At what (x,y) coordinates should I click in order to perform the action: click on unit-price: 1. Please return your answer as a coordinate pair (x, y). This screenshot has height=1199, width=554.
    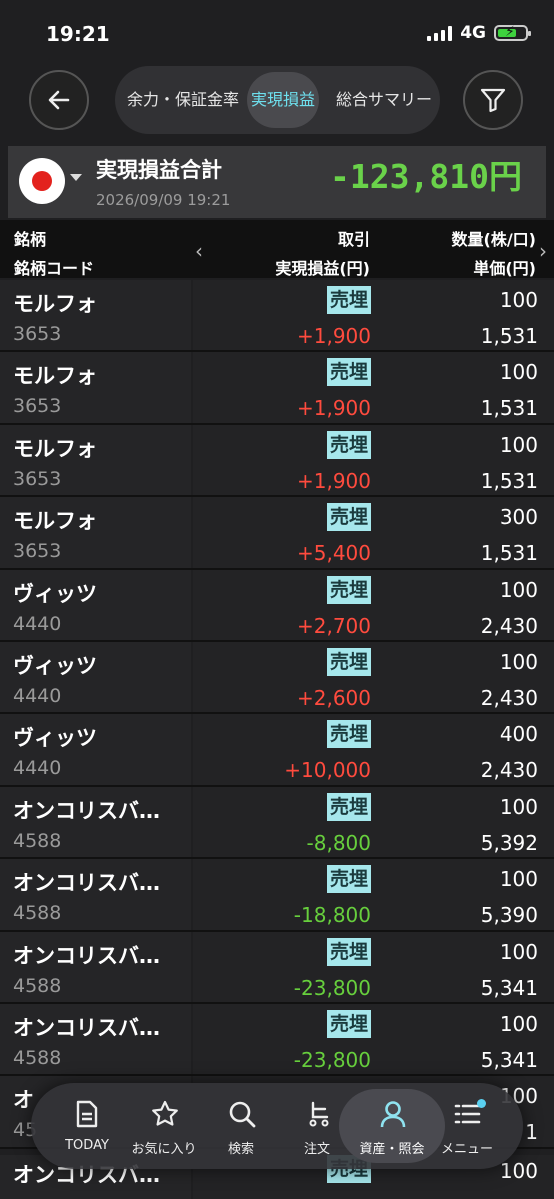
    Looking at the image, I should click on (531, 1132).